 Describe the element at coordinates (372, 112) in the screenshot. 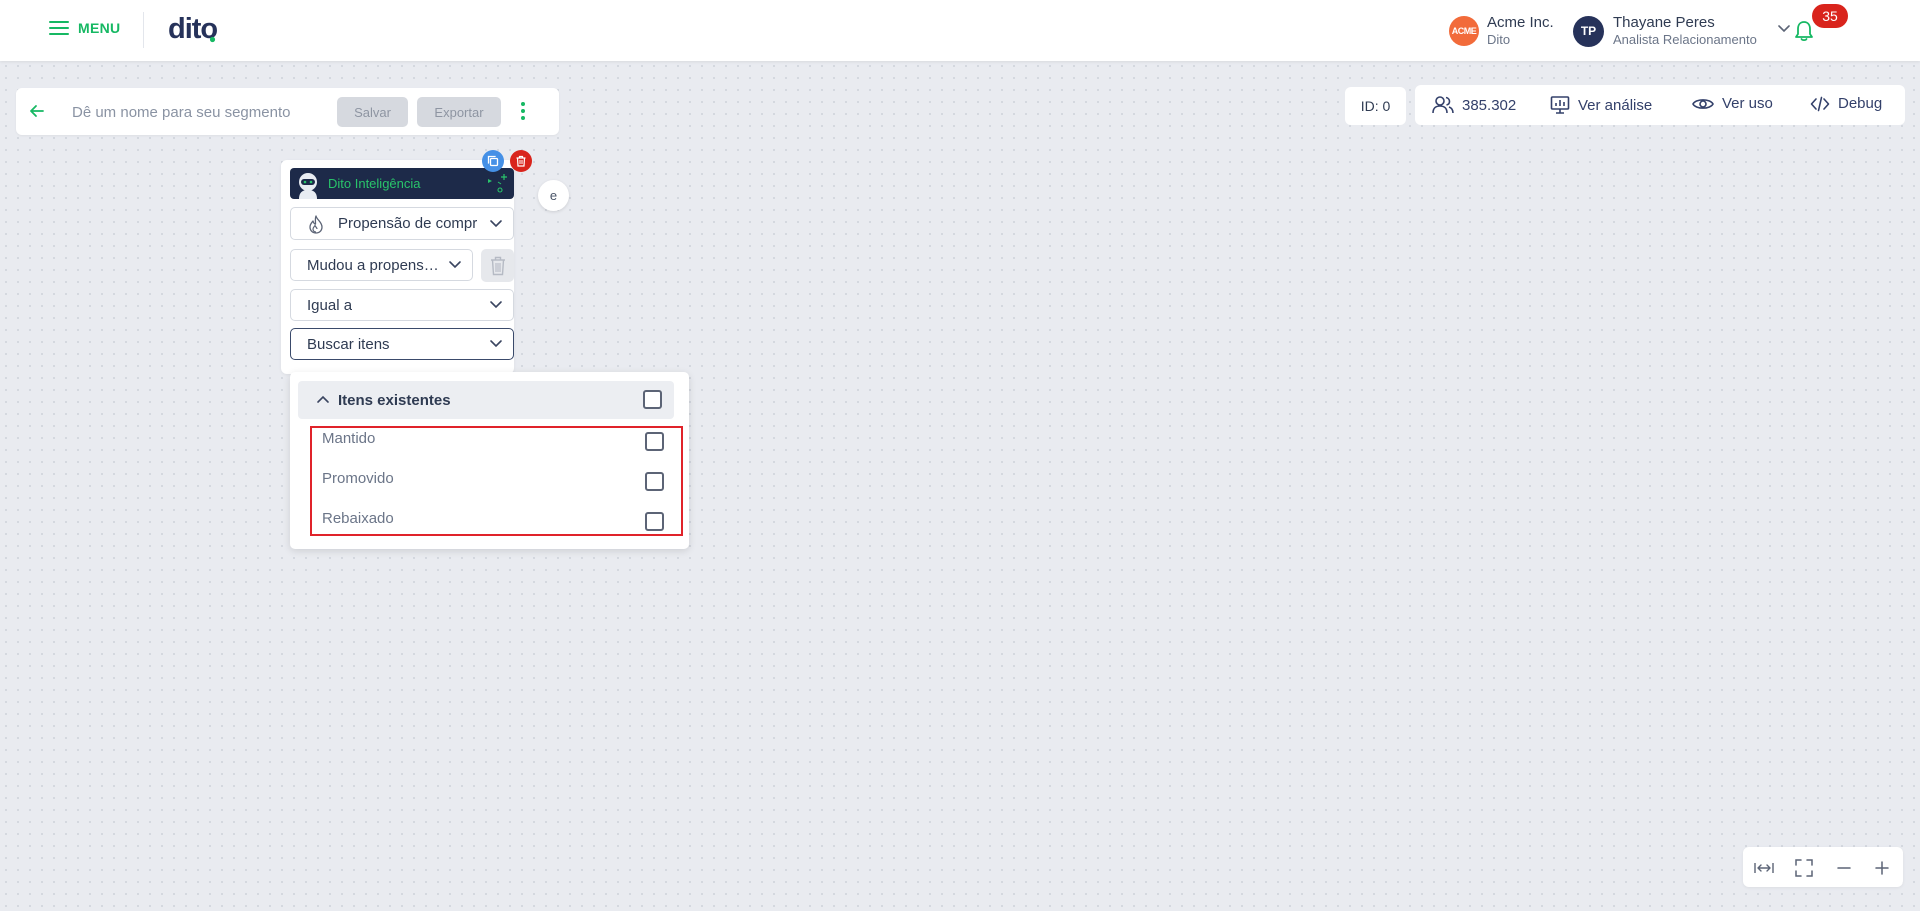

I see `save-button: Salvar` at that location.